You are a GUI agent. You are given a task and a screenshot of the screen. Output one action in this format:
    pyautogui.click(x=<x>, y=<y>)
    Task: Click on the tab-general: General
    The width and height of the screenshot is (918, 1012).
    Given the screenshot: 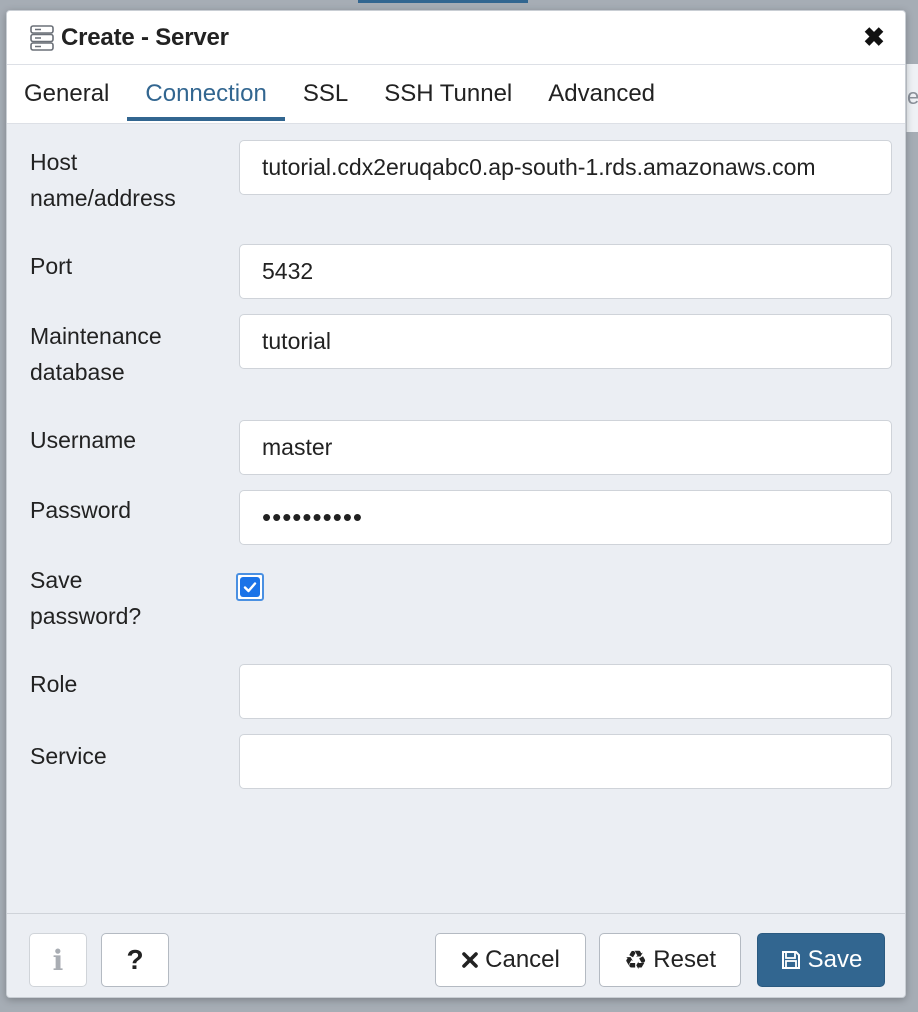 What is the action you would take?
    pyautogui.click(x=67, y=94)
    